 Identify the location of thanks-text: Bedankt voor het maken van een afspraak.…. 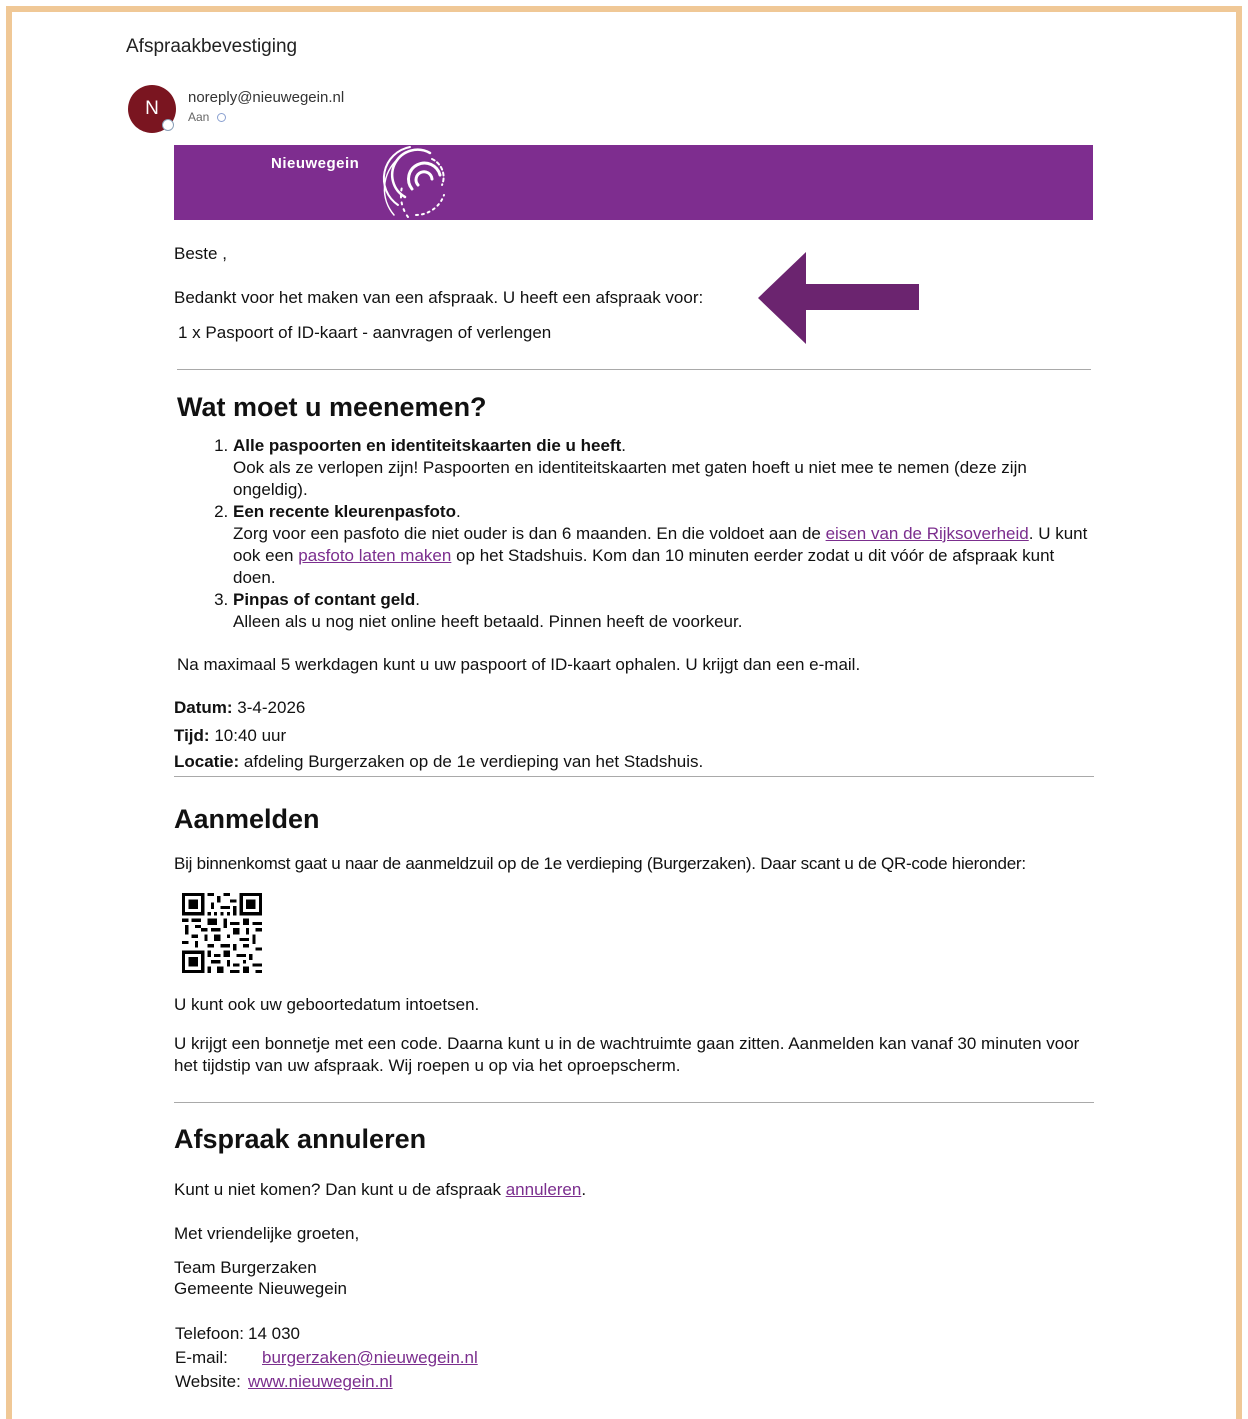
(439, 297).